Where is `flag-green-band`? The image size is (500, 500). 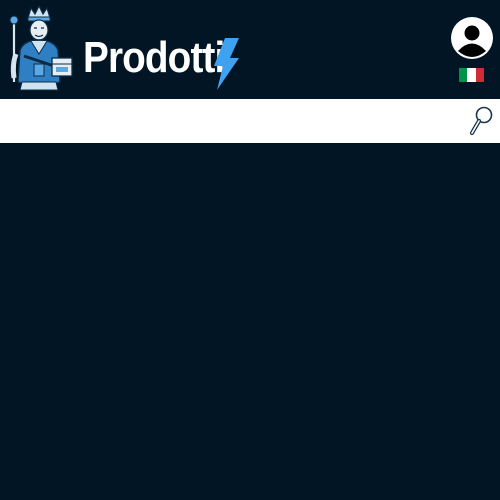 flag-green-band is located at coordinates (463, 75).